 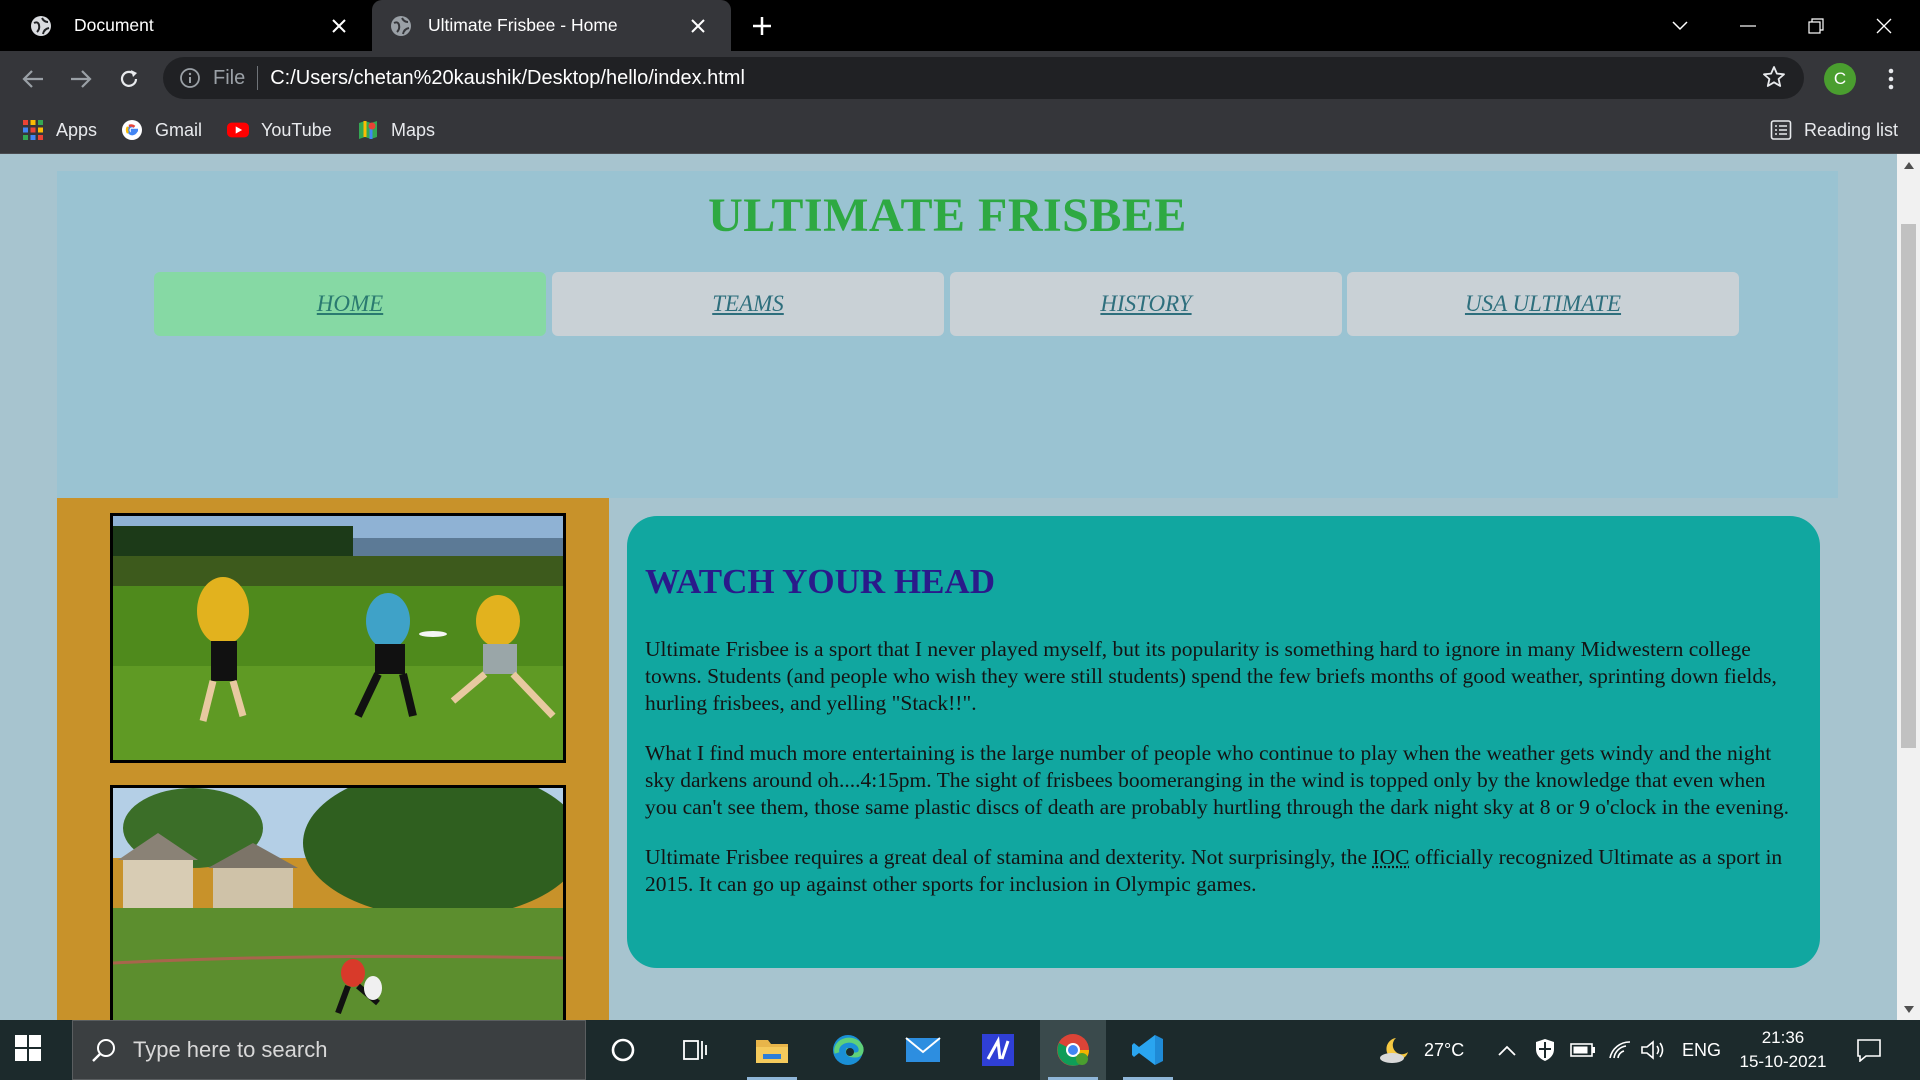 I want to click on clock-date: 15-10-2021, so click(x=1783, y=1061).